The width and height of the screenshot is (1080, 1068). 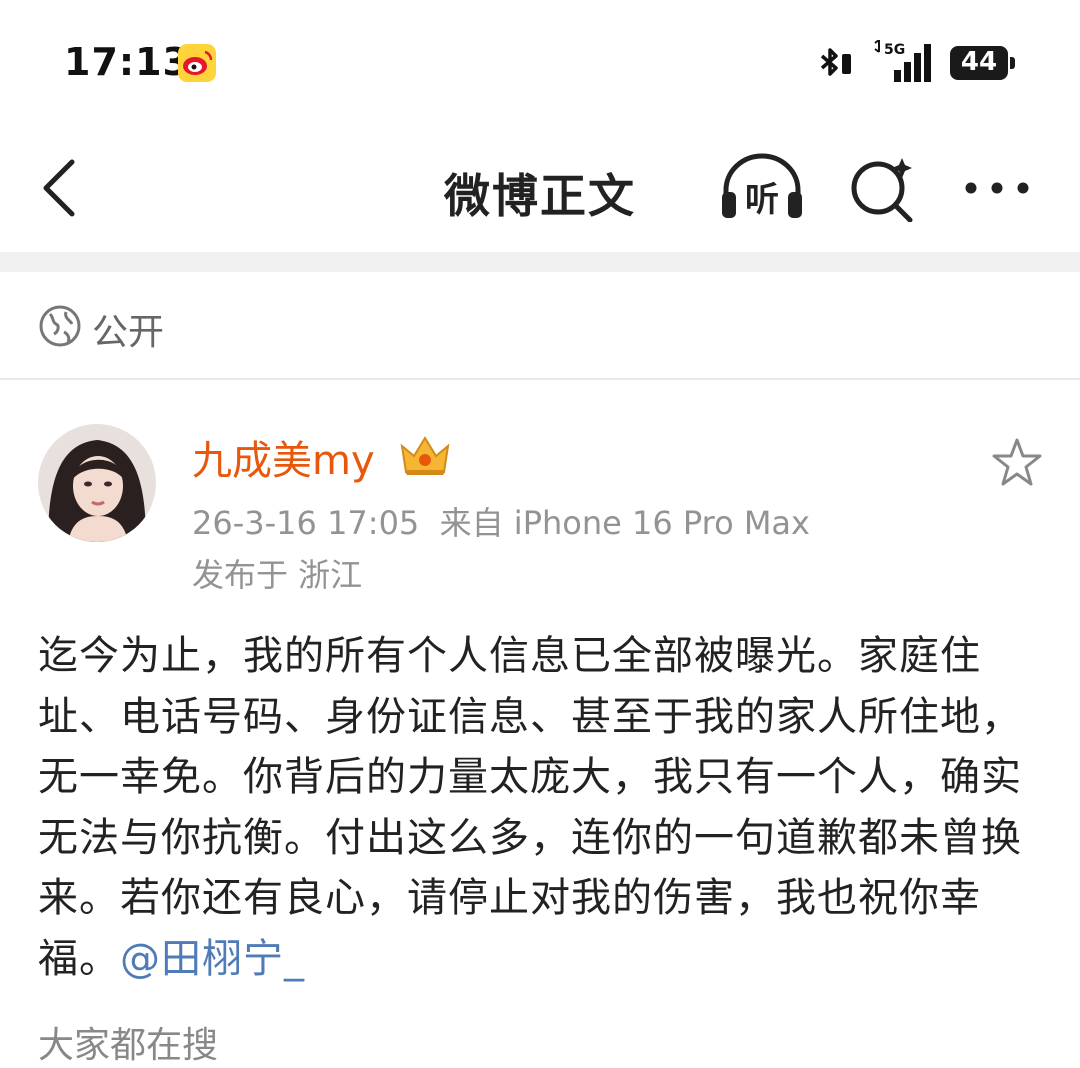 What do you see at coordinates (624, 523) in the screenshot?
I see `post-source: 来自 iPhone 16 Pro Max` at bounding box center [624, 523].